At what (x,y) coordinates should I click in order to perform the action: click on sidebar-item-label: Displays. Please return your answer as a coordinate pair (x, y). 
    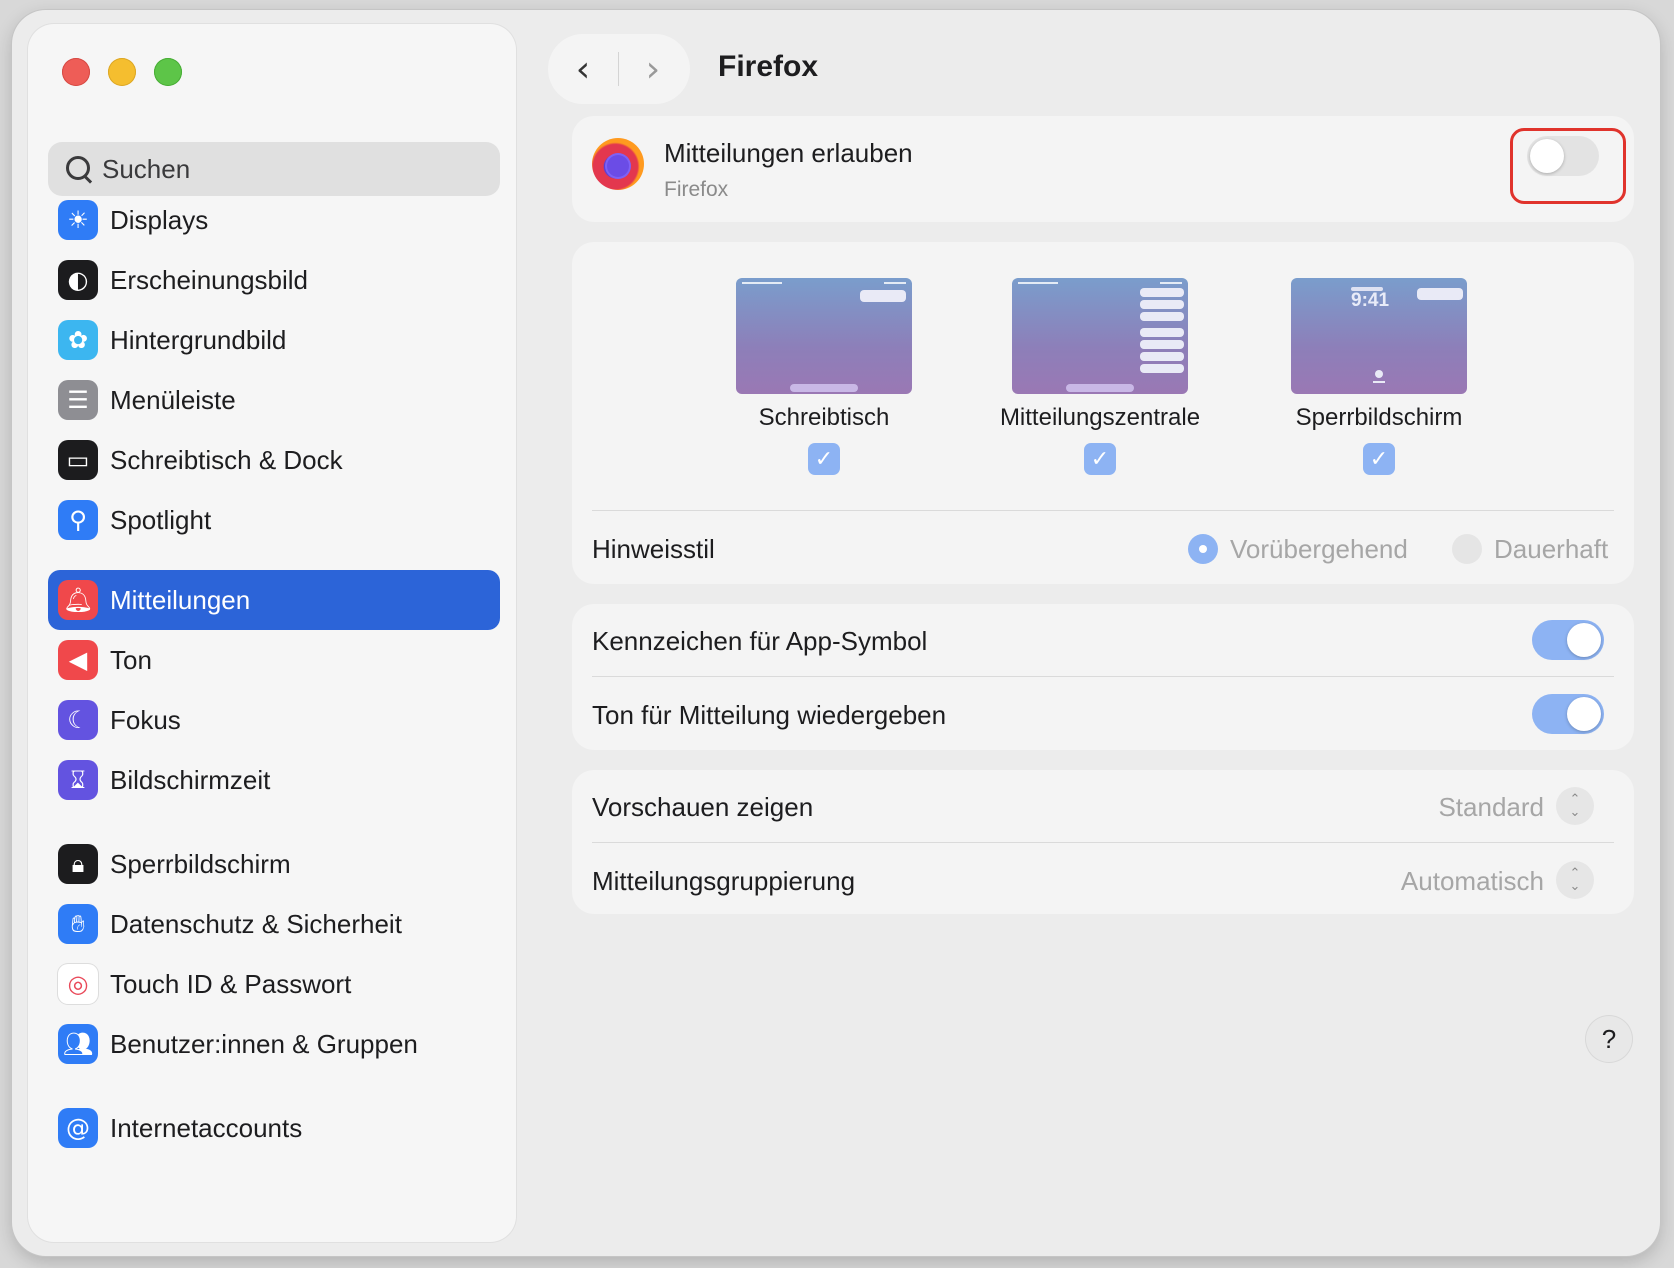
    Looking at the image, I should click on (159, 219).